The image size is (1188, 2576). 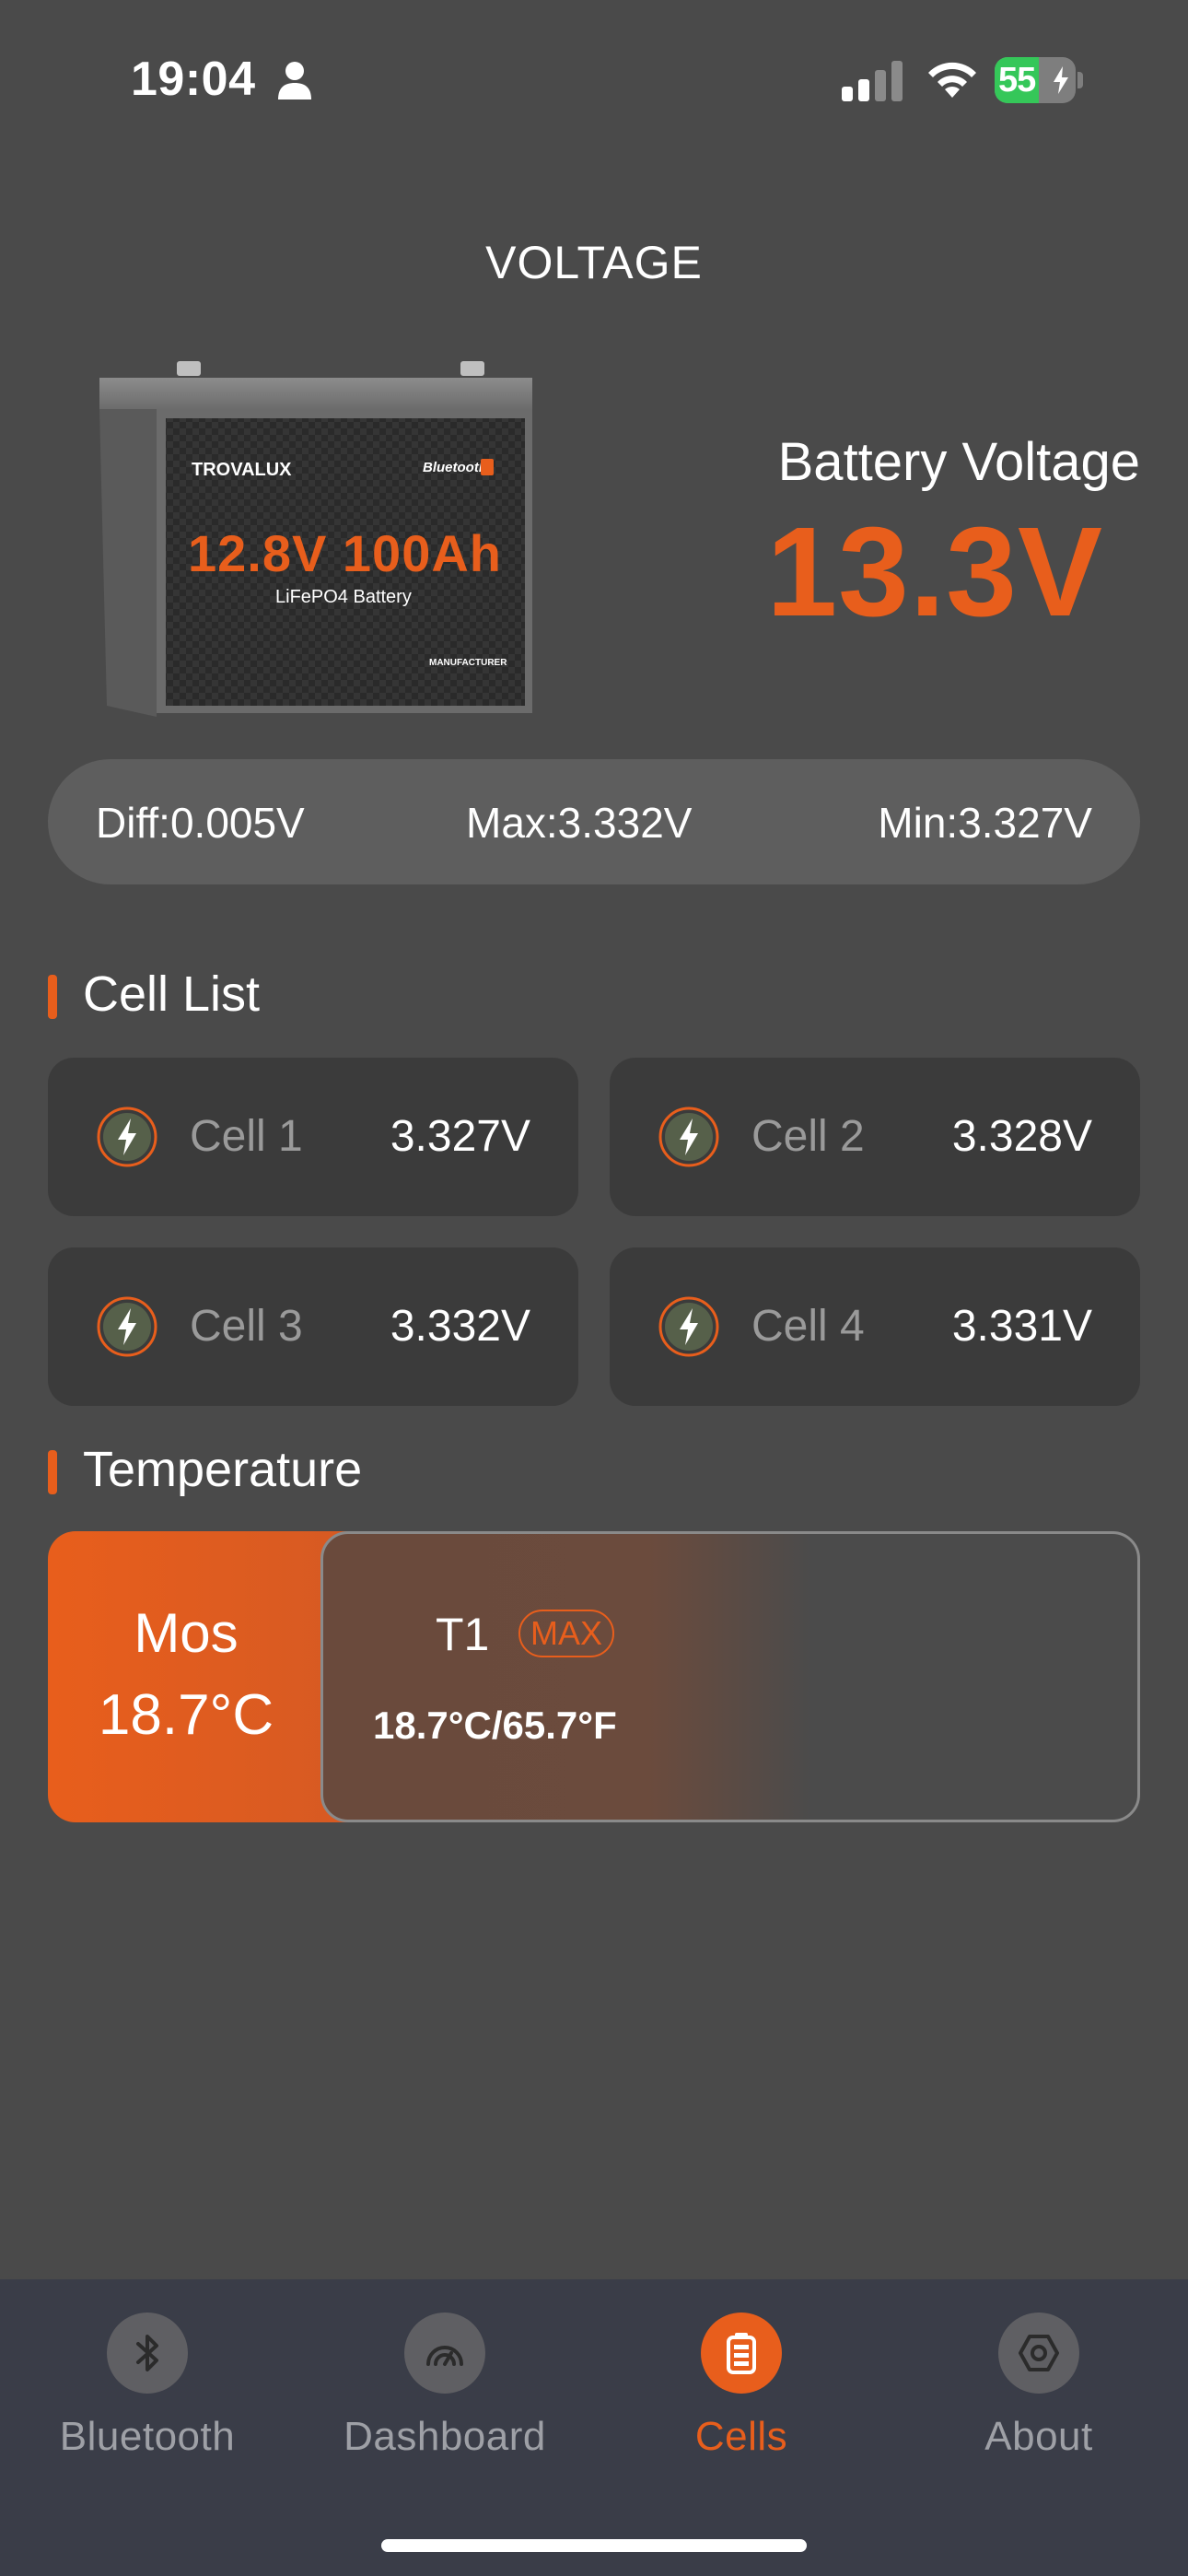 What do you see at coordinates (246, 1136) in the screenshot?
I see `cell-name: Cell 1` at bounding box center [246, 1136].